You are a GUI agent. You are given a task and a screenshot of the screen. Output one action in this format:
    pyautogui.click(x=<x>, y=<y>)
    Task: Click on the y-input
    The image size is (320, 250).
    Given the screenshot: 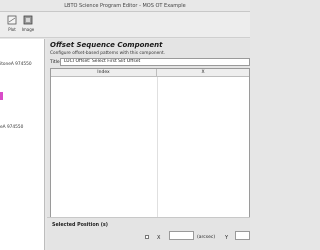 What is the action you would take?
    pyautogui.click(x=242, y=235)
    